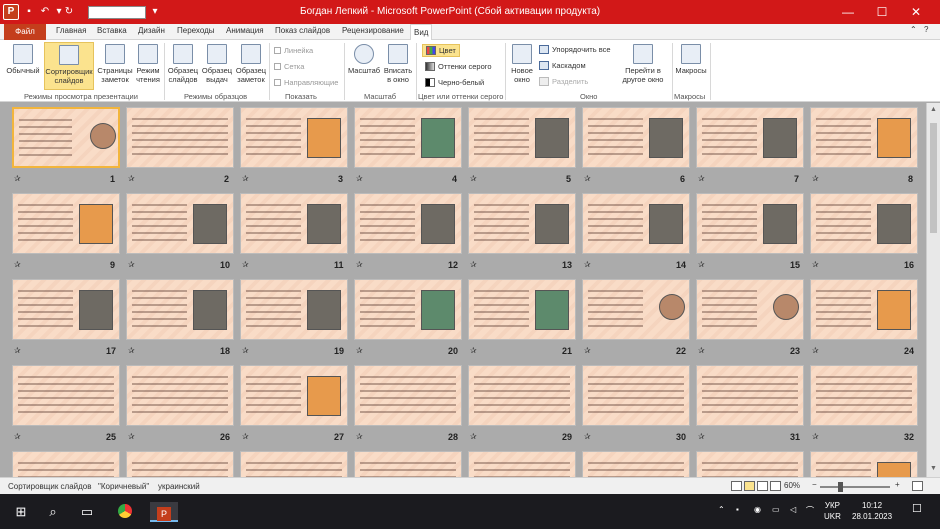 This screenshot has width=940, height=529. I want to click on status-language: украинский, so click(179, 486).